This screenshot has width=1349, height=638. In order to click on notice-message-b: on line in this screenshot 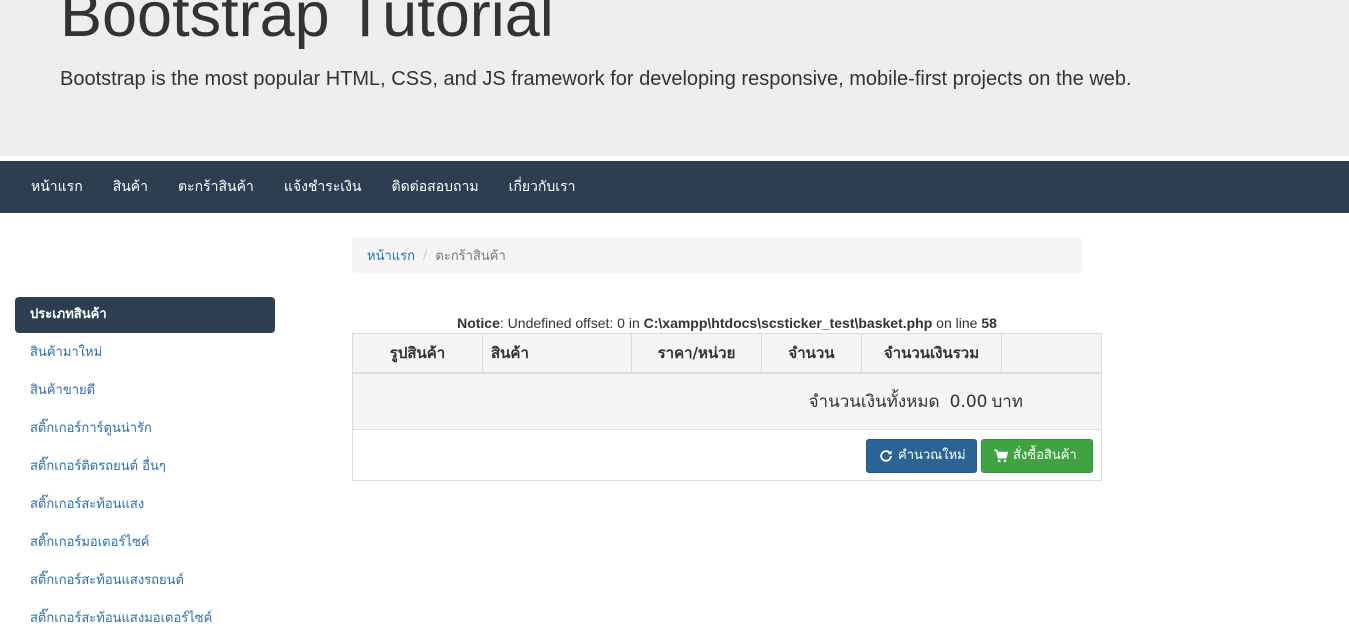, I will do `click(957, 323)`.